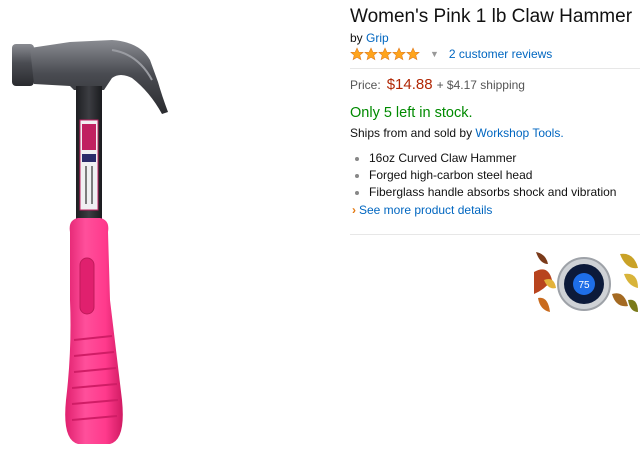 The image size is (640, 475). Describe the element at coordinates (425, 210) in the screenshot. I see `see-more-details-link: See more product details` at that location.